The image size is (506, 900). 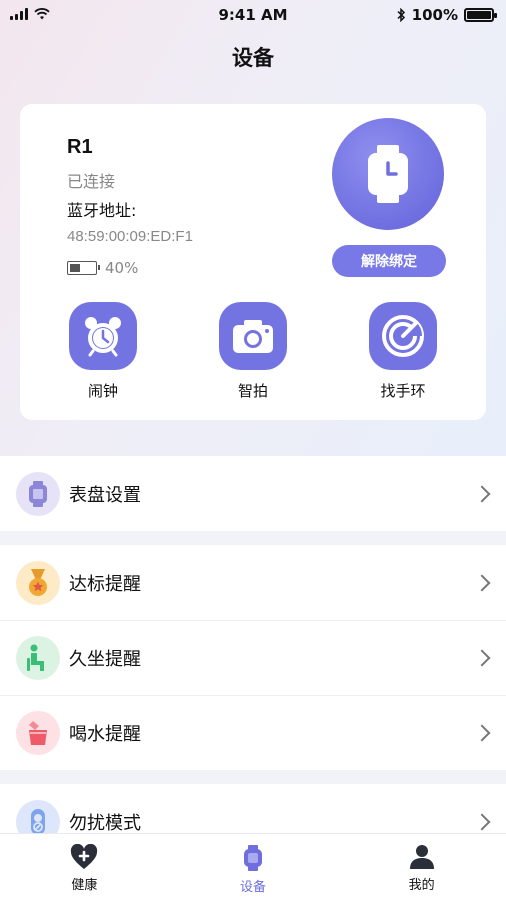 I want to click on drink-reminder-label: 喝水提醒, so click(x=105, y=734).